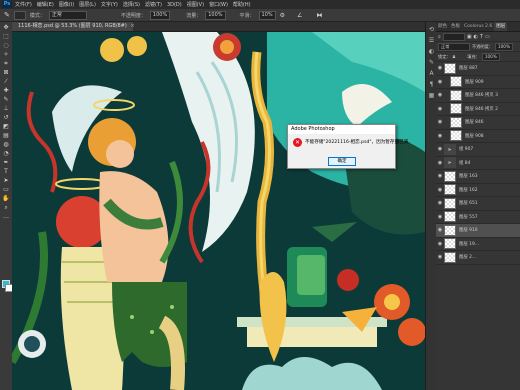 This screenshot has height=390, width=520. What do you see at coordinates (478, 231) in the screenshot?
I see `layer-row: ◉ 图层 910` at bounding box center [478, 231].